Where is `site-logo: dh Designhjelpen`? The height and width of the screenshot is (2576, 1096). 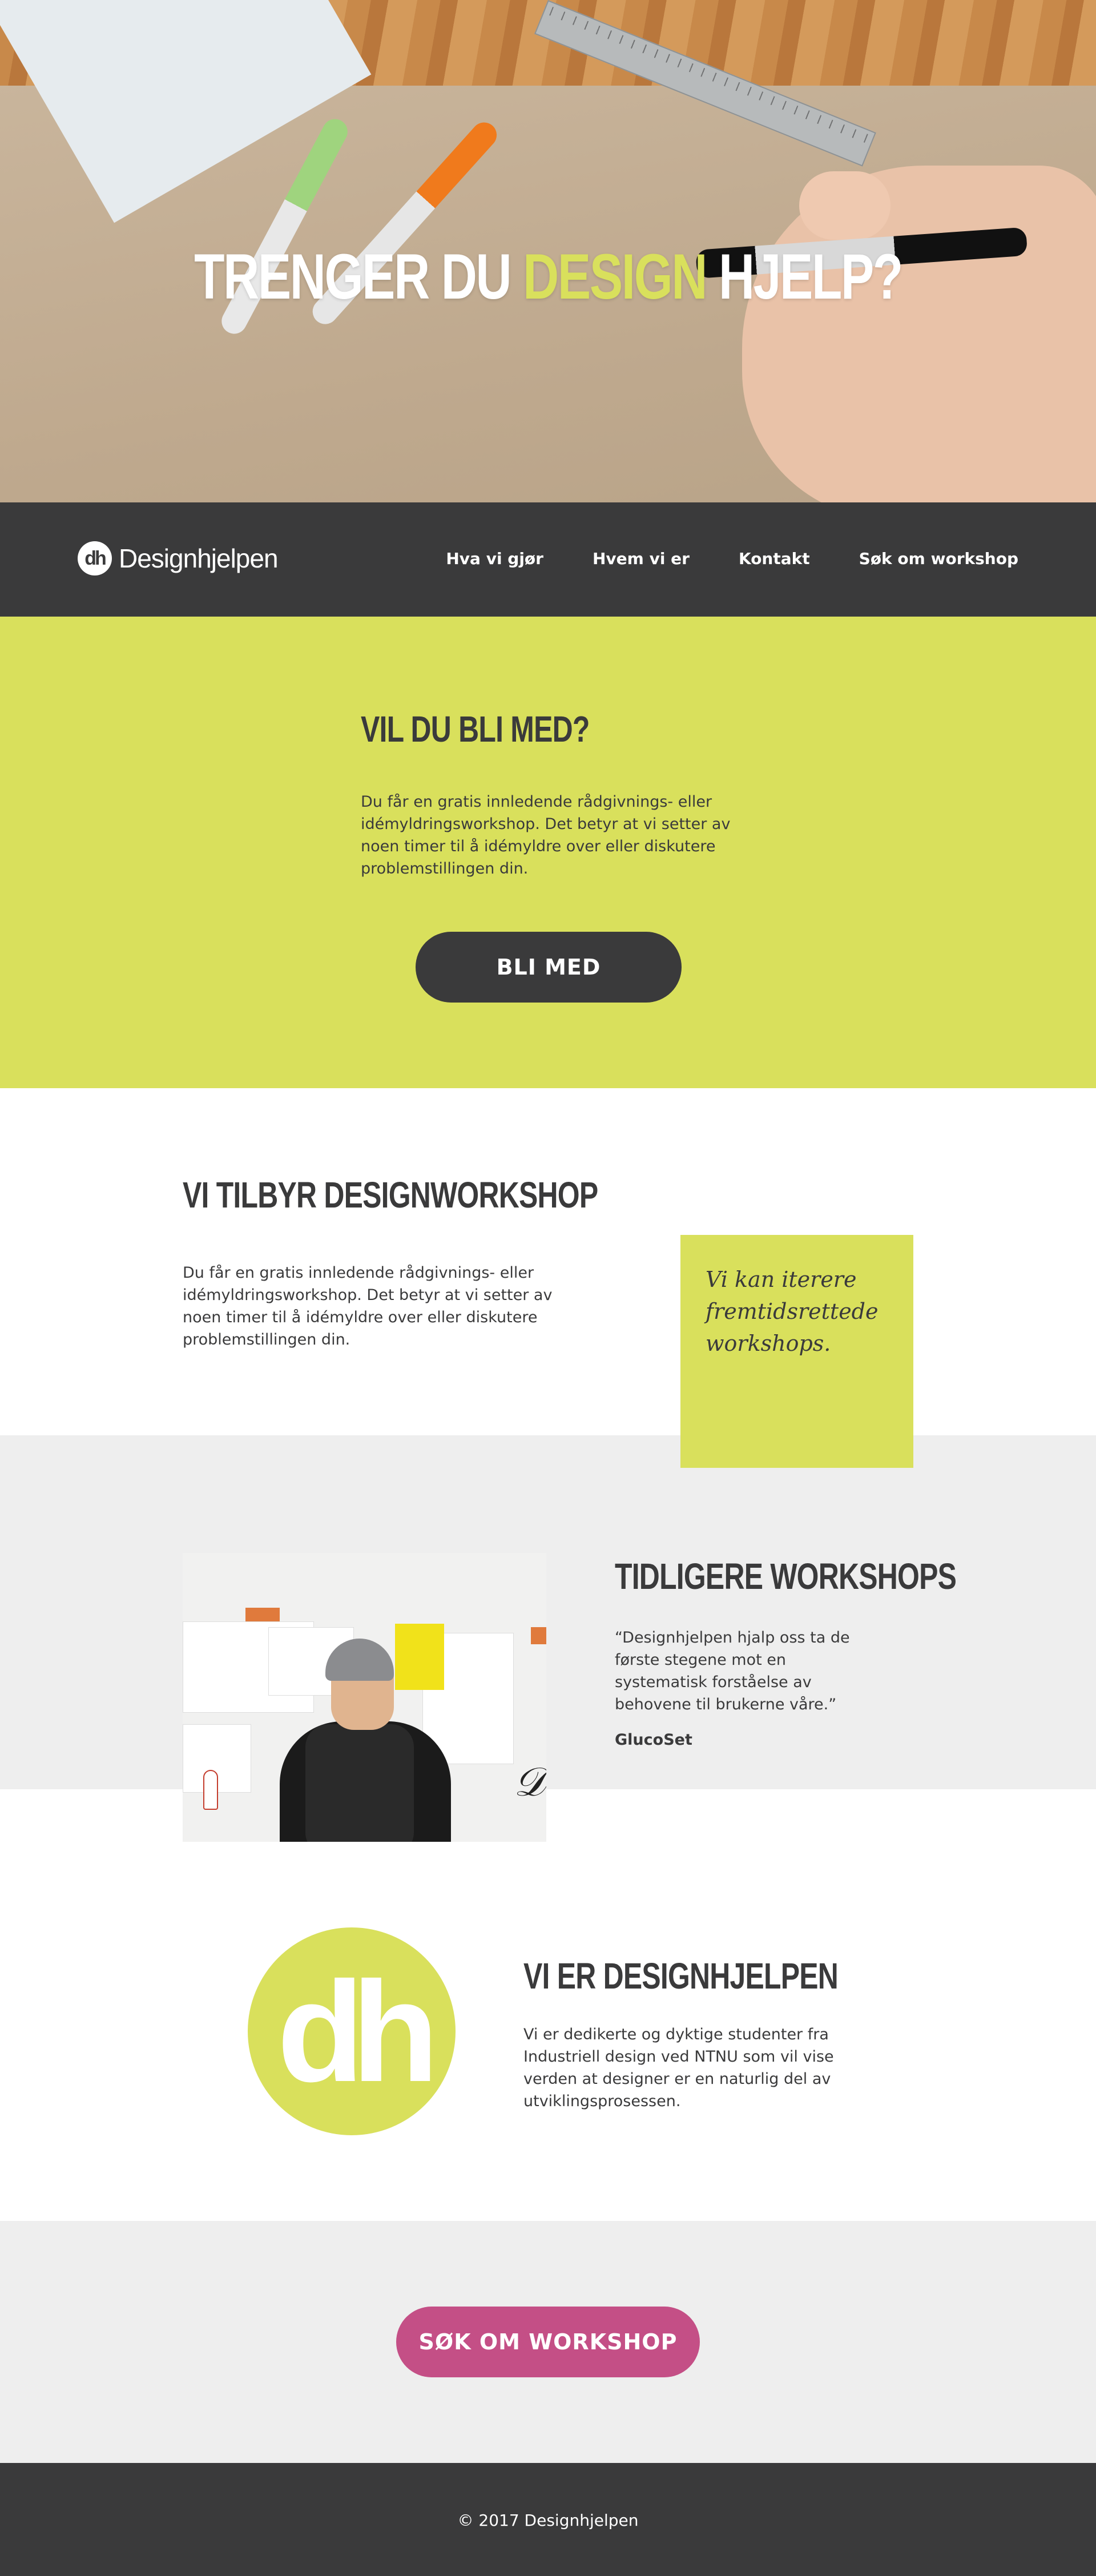
site-logo: dh Designhjelpen is located at coordinates (178, 558).